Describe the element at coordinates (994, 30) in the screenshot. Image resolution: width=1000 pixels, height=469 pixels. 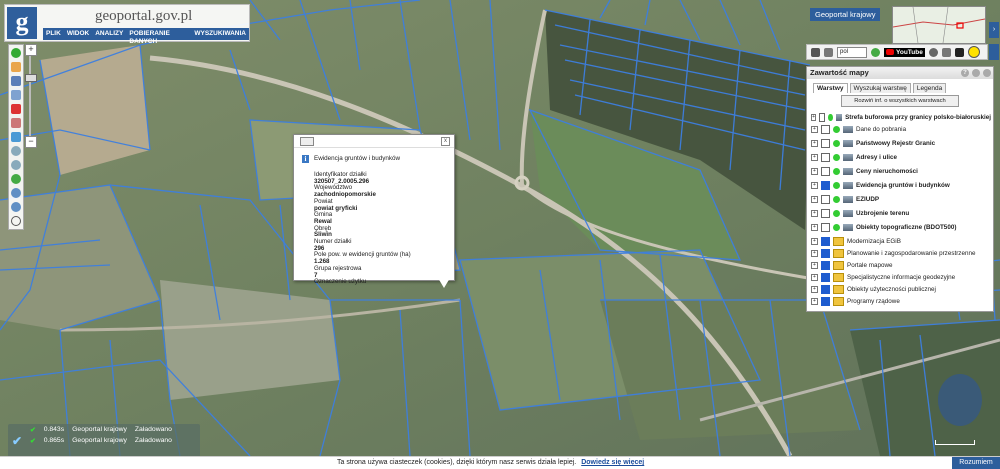
I see `collapse-panel-button: ›` at that location.